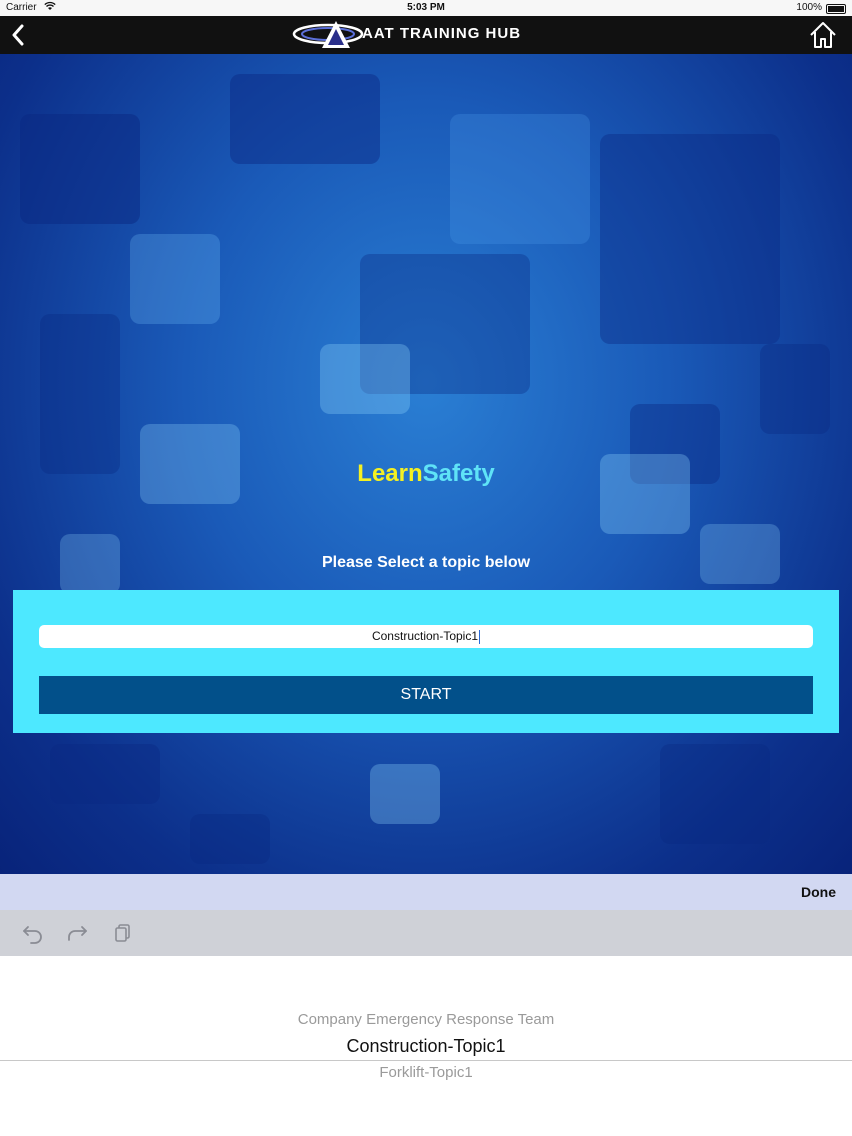 The height and width of the screenshot is (1136, 852). I want to click on redo-button, so click(77, 933).